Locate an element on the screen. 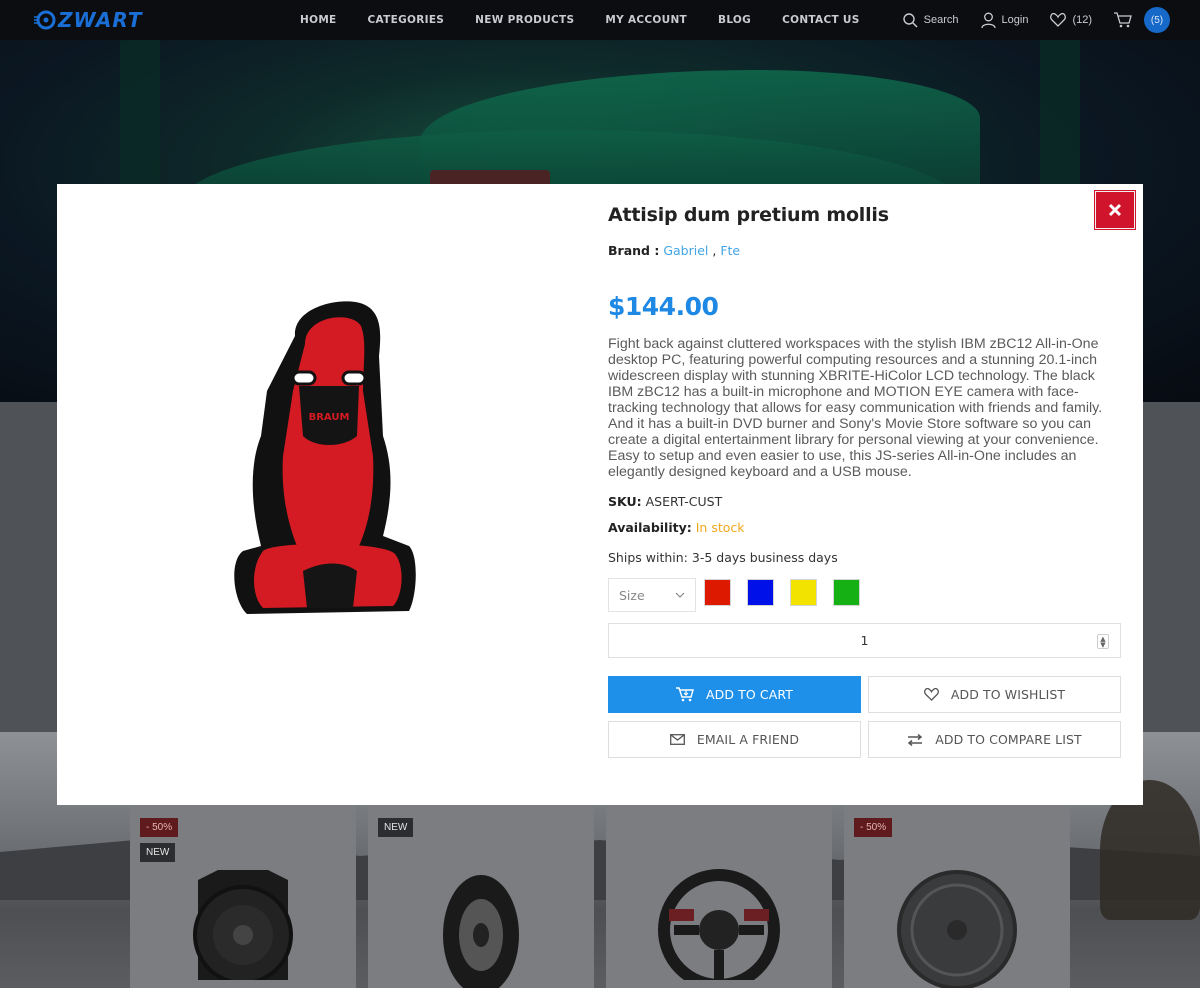 The width and height of the screenshot is (1200, 988). product-price: $144.00 is located at coordinates (663, 306).